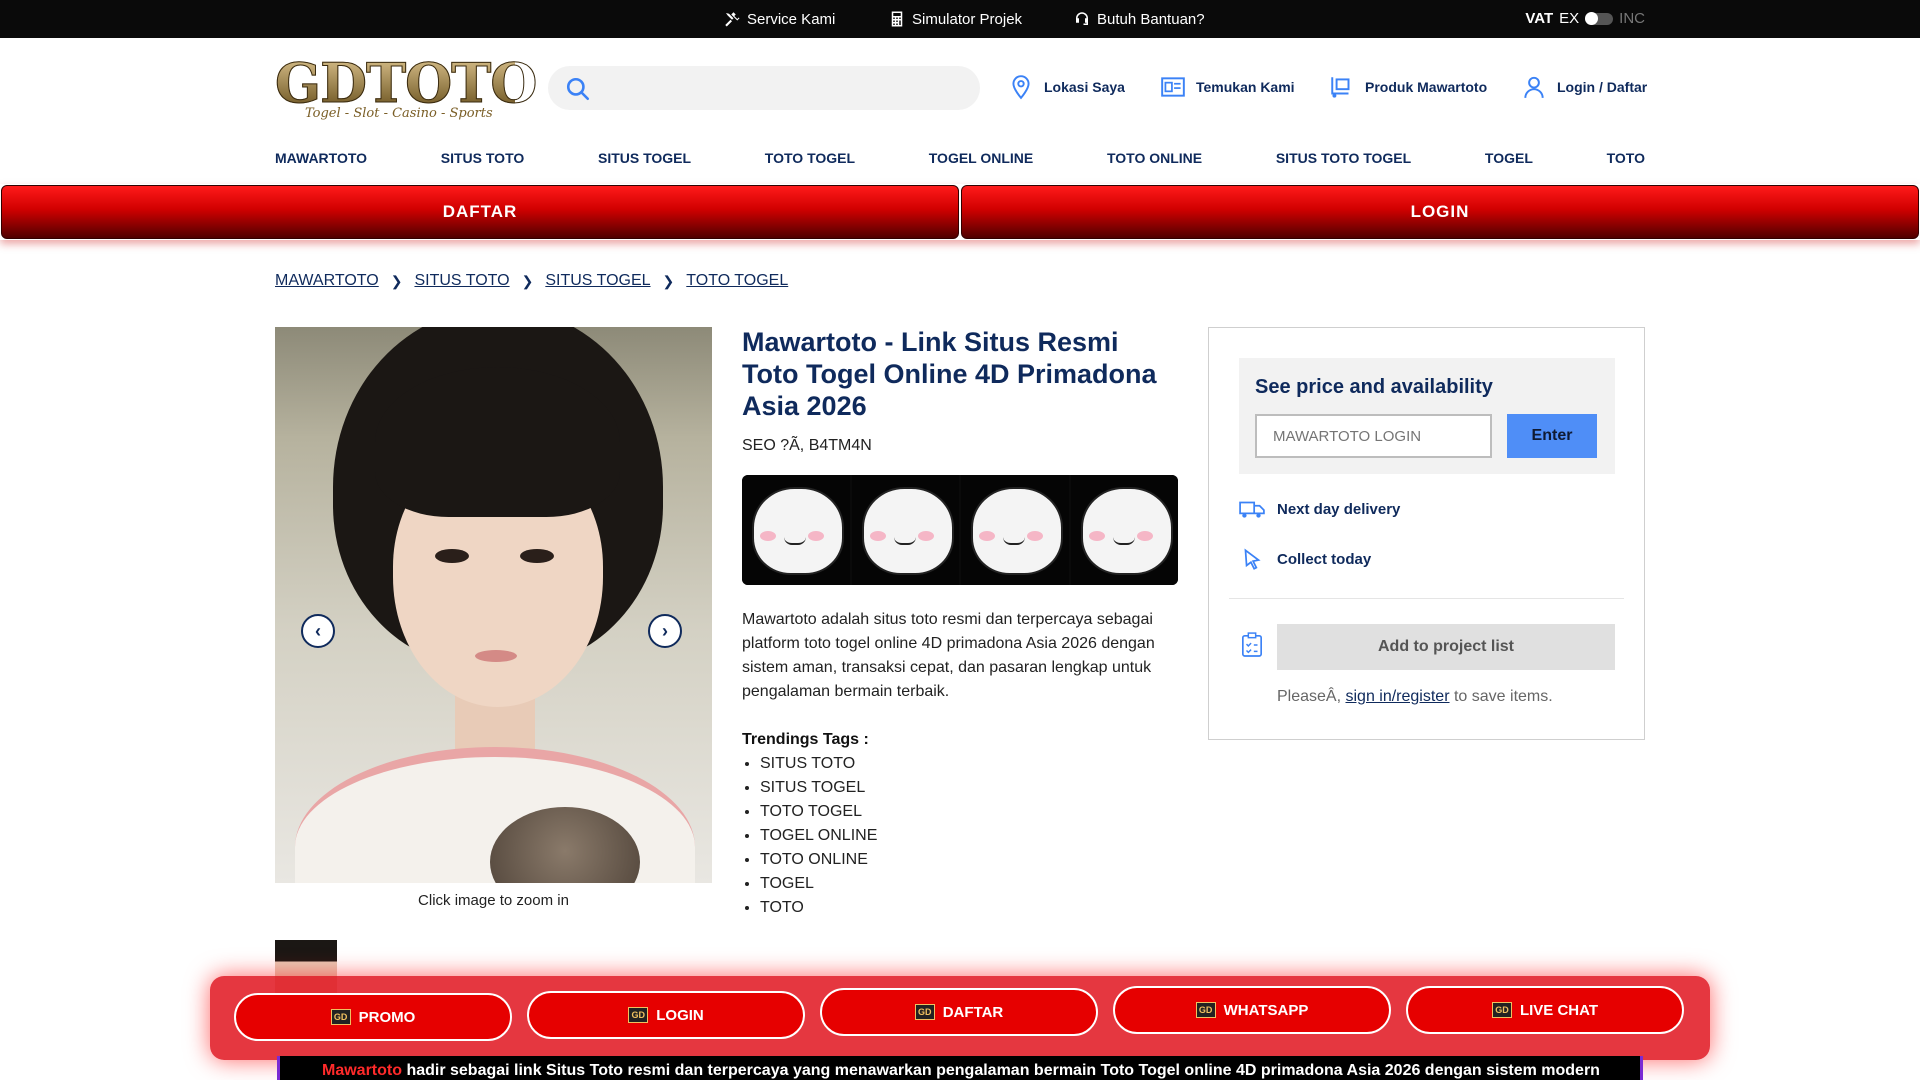 The width and height of the screenshot is (1920, 1080). Describe the element at coordinates (493, 900) in the screenshot. I see `zoom-hint: Click image to zoom in` at that location.